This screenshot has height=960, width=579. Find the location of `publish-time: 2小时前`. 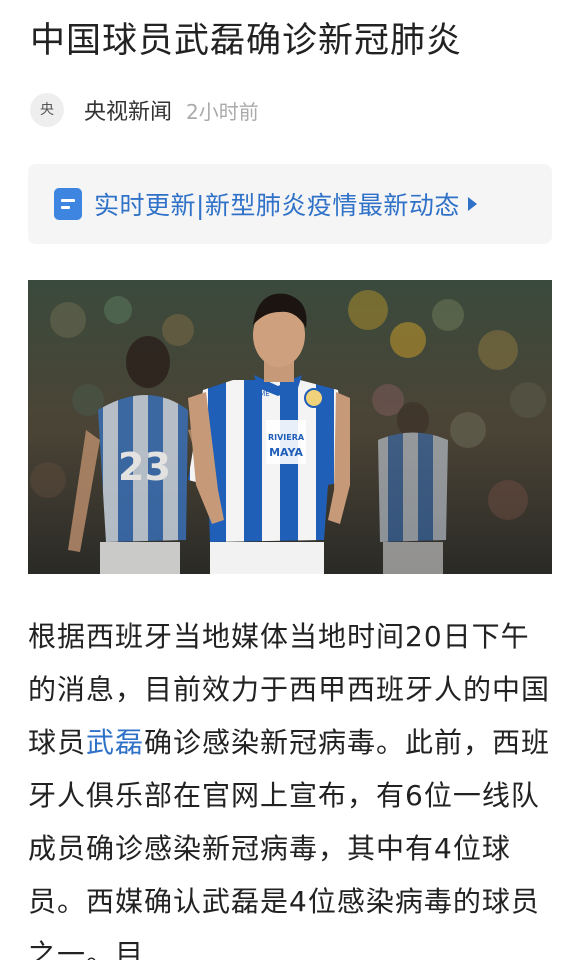

publish-time: 2小时前 is located at coordinates (222, 111).